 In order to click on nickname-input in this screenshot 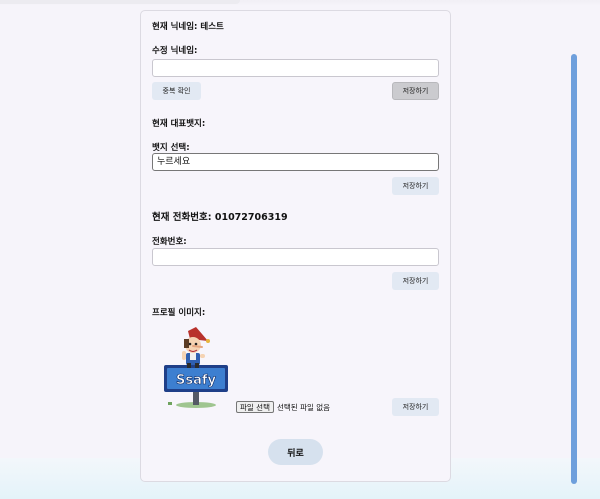, I will do `click(295, 68)`.